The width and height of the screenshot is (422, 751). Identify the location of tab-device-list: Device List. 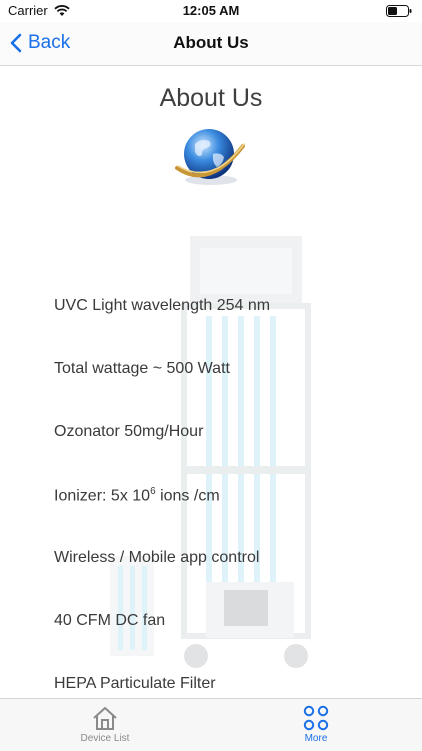
(105, 724).